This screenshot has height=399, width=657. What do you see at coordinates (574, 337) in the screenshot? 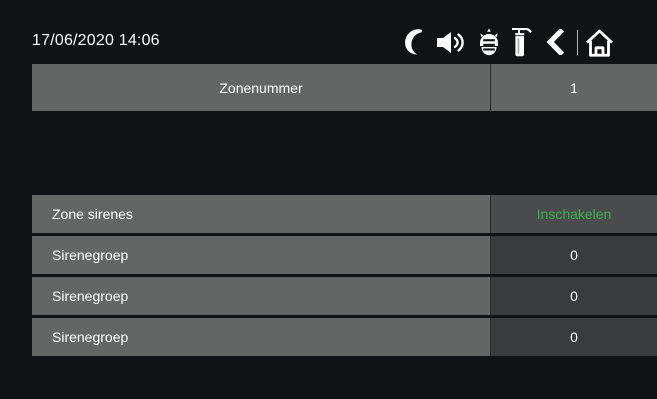
I see `siren-group-value-3: 0` at bounding box center [574, 337].